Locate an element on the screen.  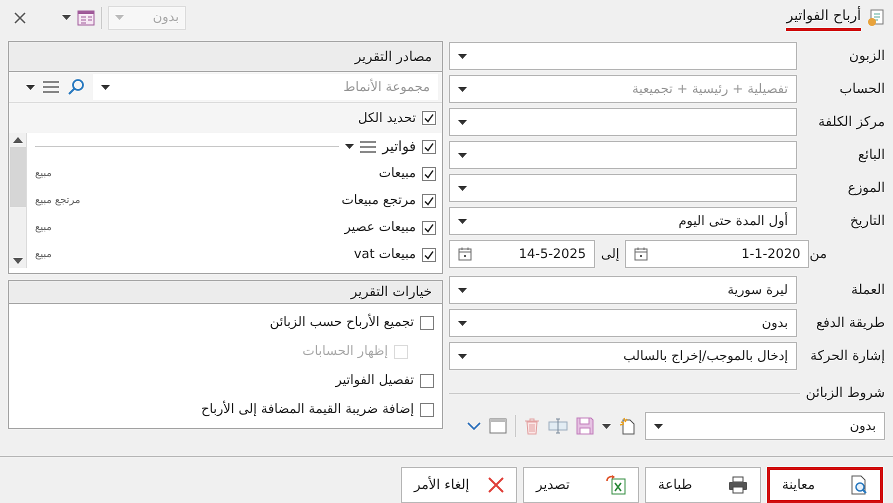
close-icon is located at coordinates (20, 18).